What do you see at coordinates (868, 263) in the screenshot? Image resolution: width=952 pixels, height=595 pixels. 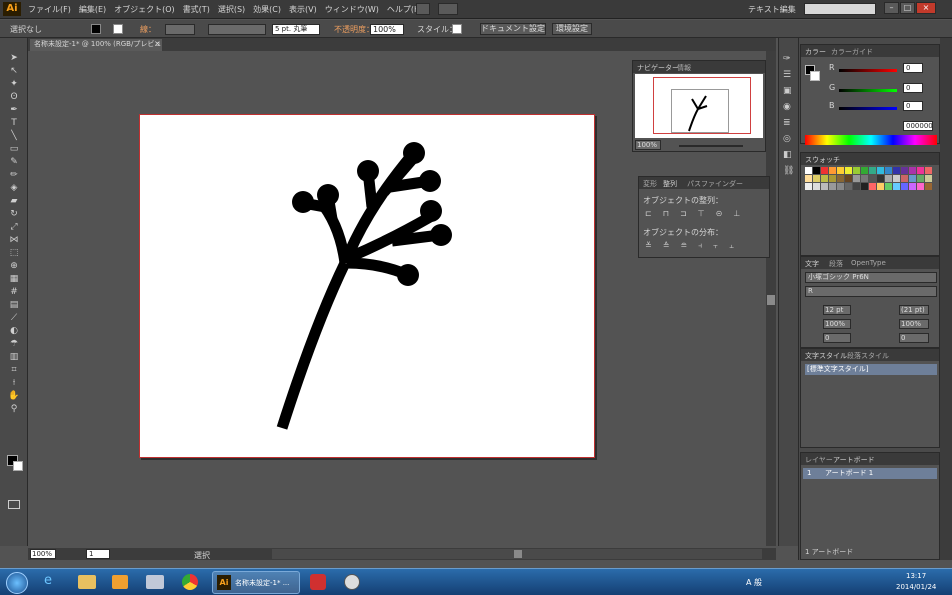 I see `tab-opentype: OpenType` at bounding box center [868, 263].